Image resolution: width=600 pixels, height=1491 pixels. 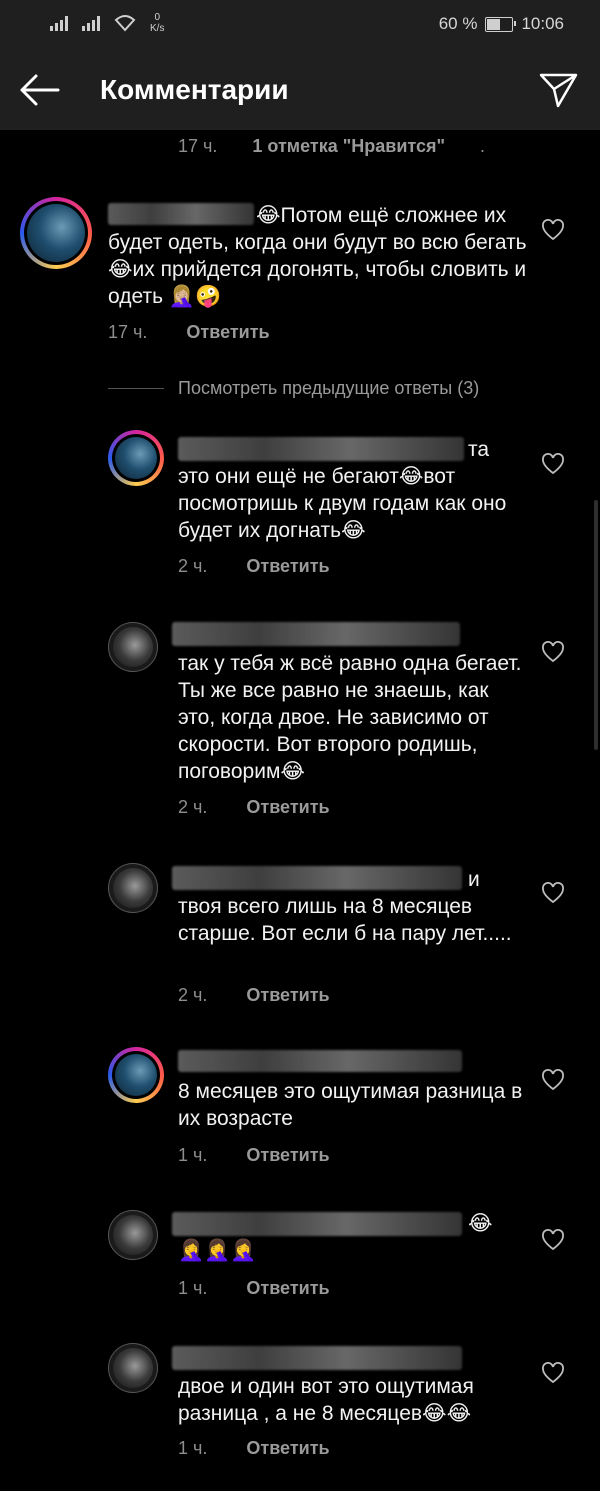 I want to click on prev-comment-meta: 17 ч. 1 отметка "Нравится" ., so click(x=331, y=146).